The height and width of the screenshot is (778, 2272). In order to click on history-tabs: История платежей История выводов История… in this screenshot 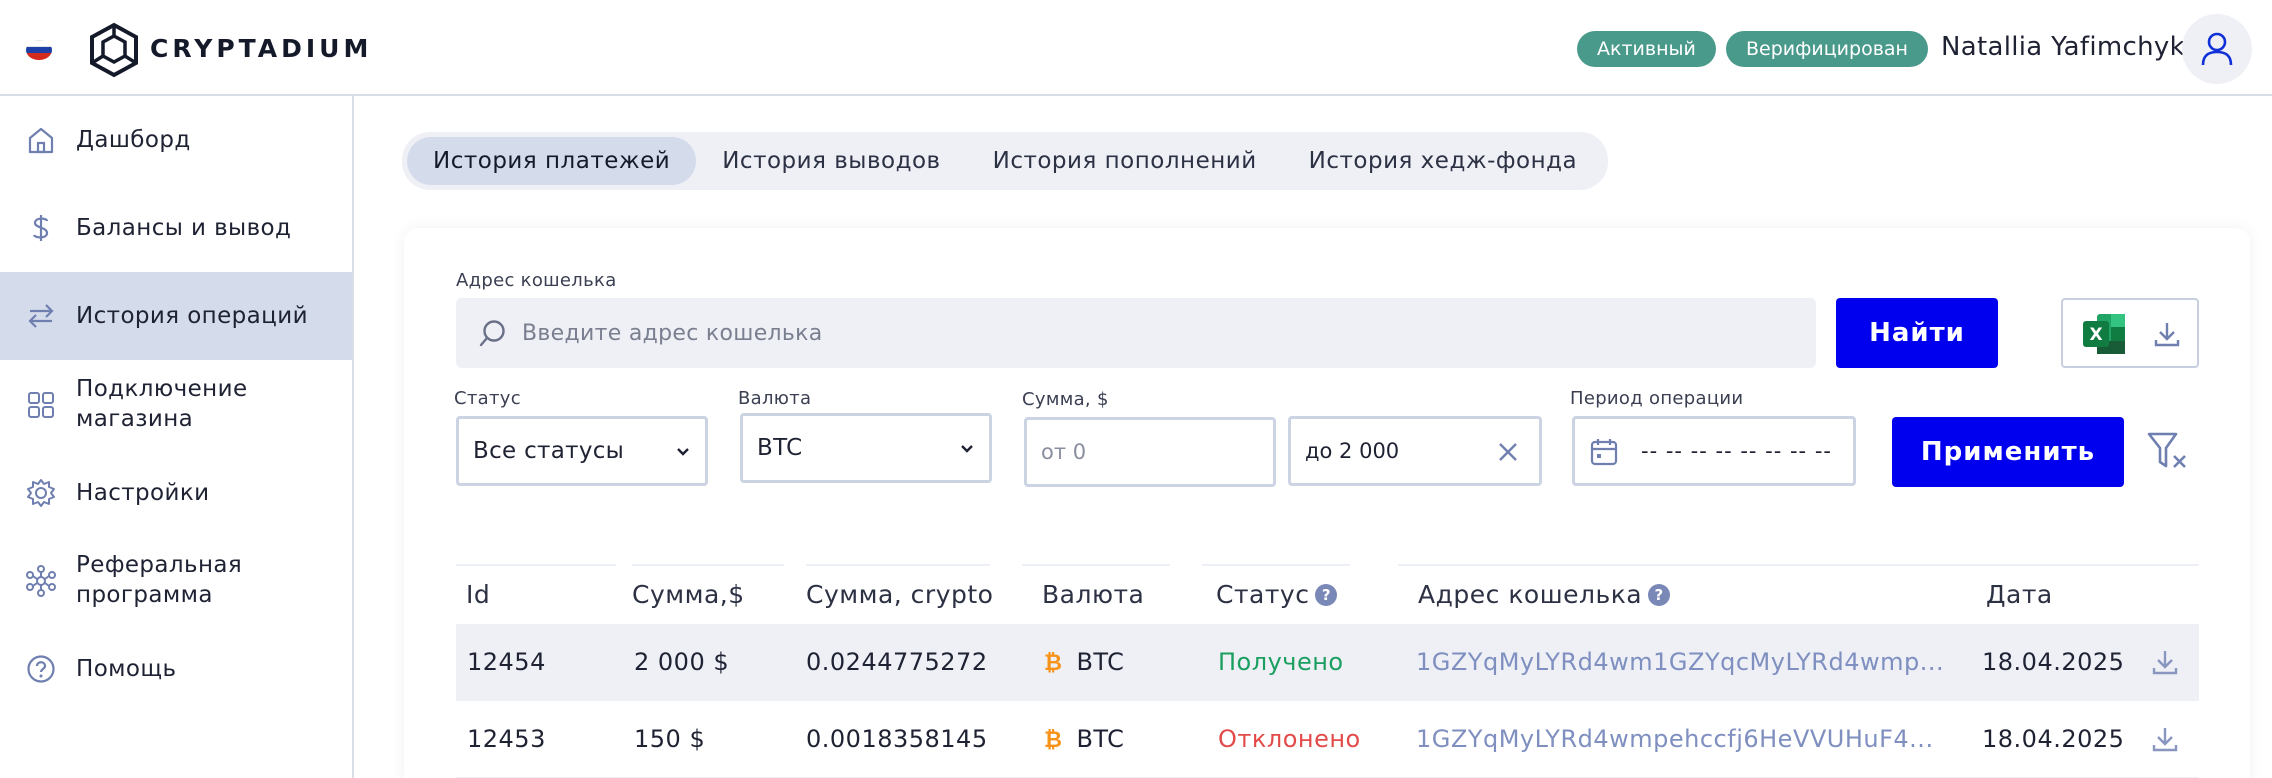, I will do `click(1005, 161)`.